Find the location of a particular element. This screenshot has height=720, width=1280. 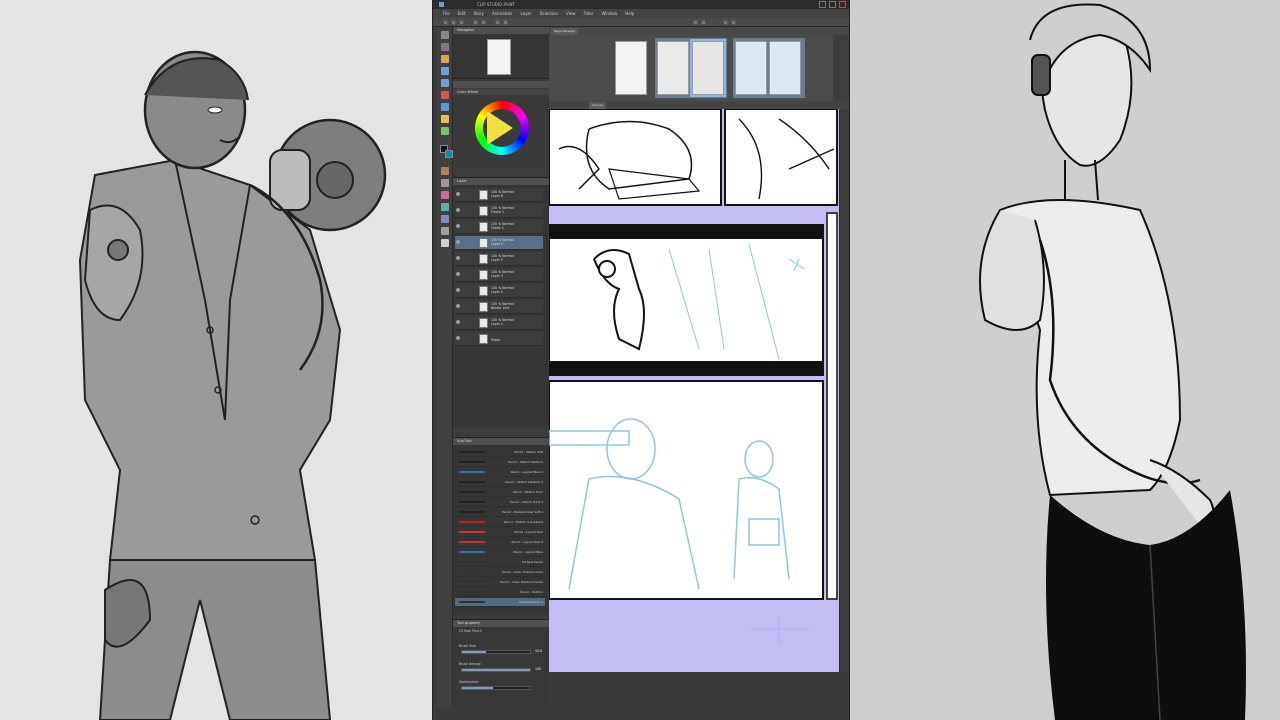

layer-row: 100 % Normal Layer 5 is located at coordinates (499, 259).